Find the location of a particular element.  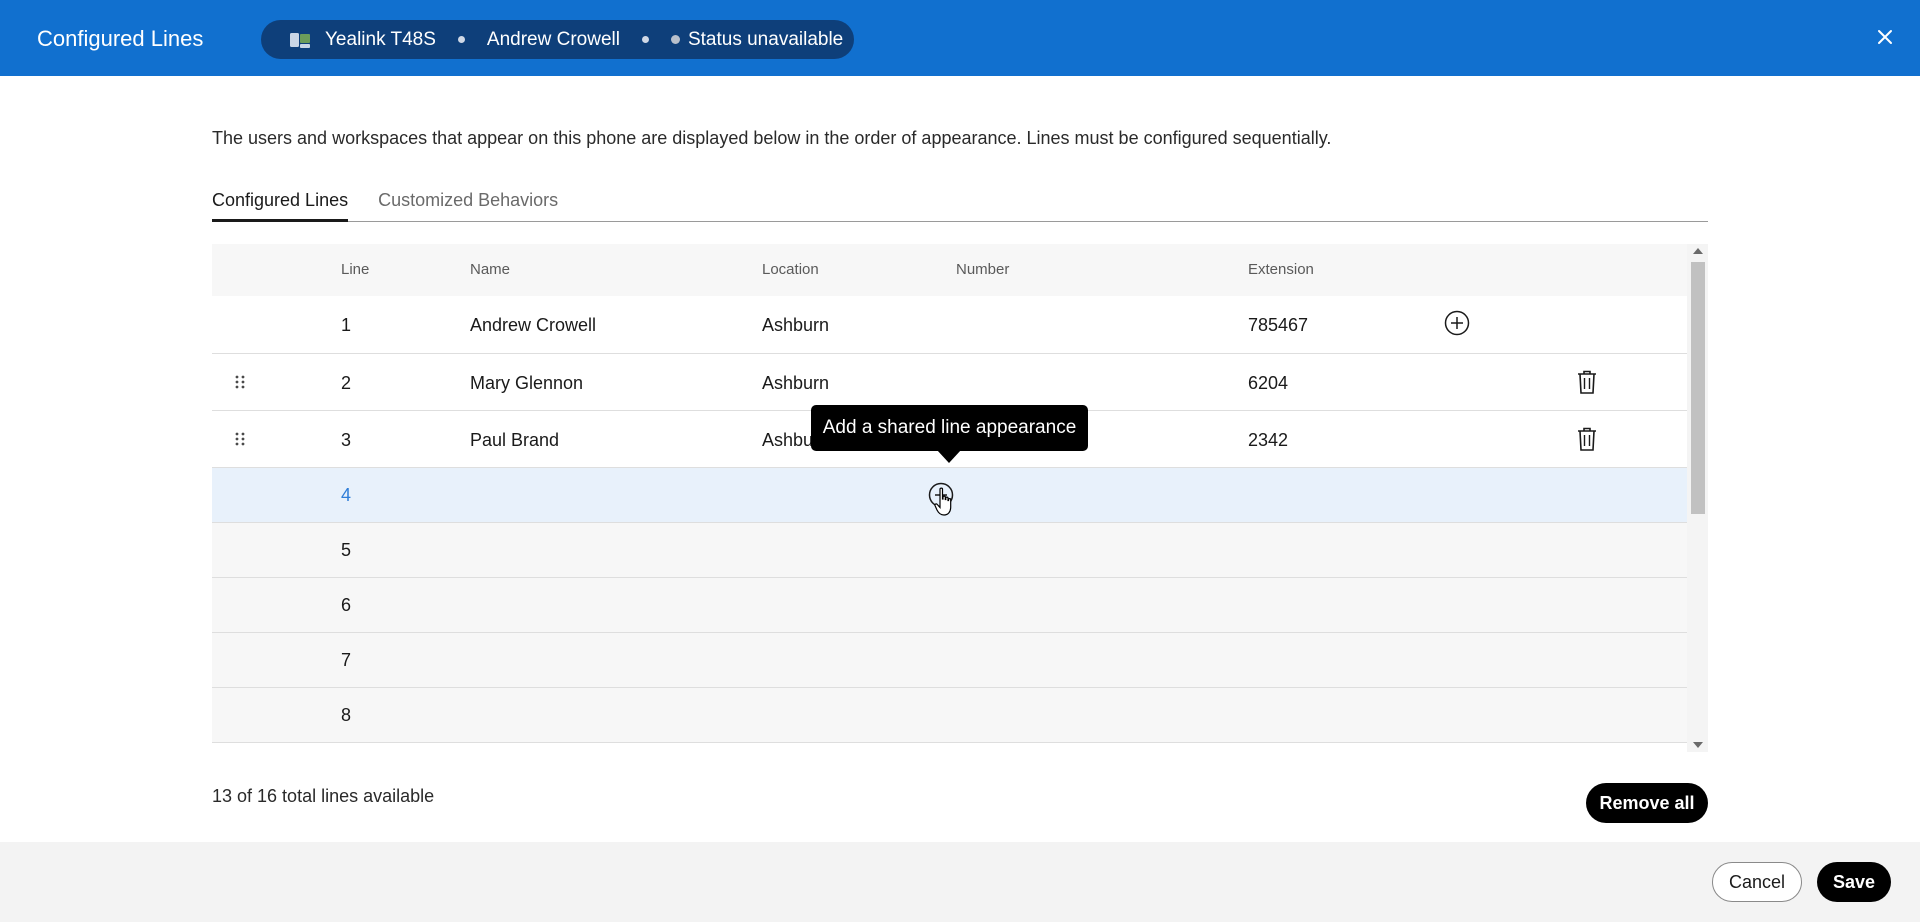

tab-bar: Configured Lines Customized Behaviors is located at coordinates (960, 206).